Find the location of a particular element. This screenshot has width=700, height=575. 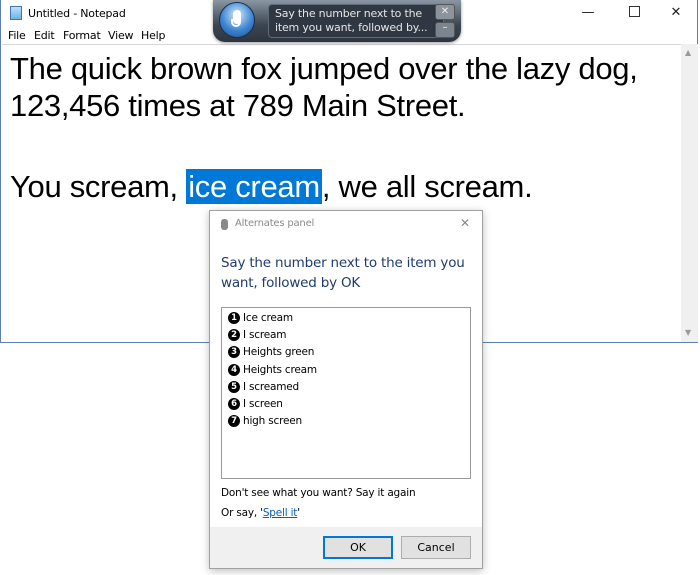

window-title: Untitled - Notepad is located at coordinates (77, 13).